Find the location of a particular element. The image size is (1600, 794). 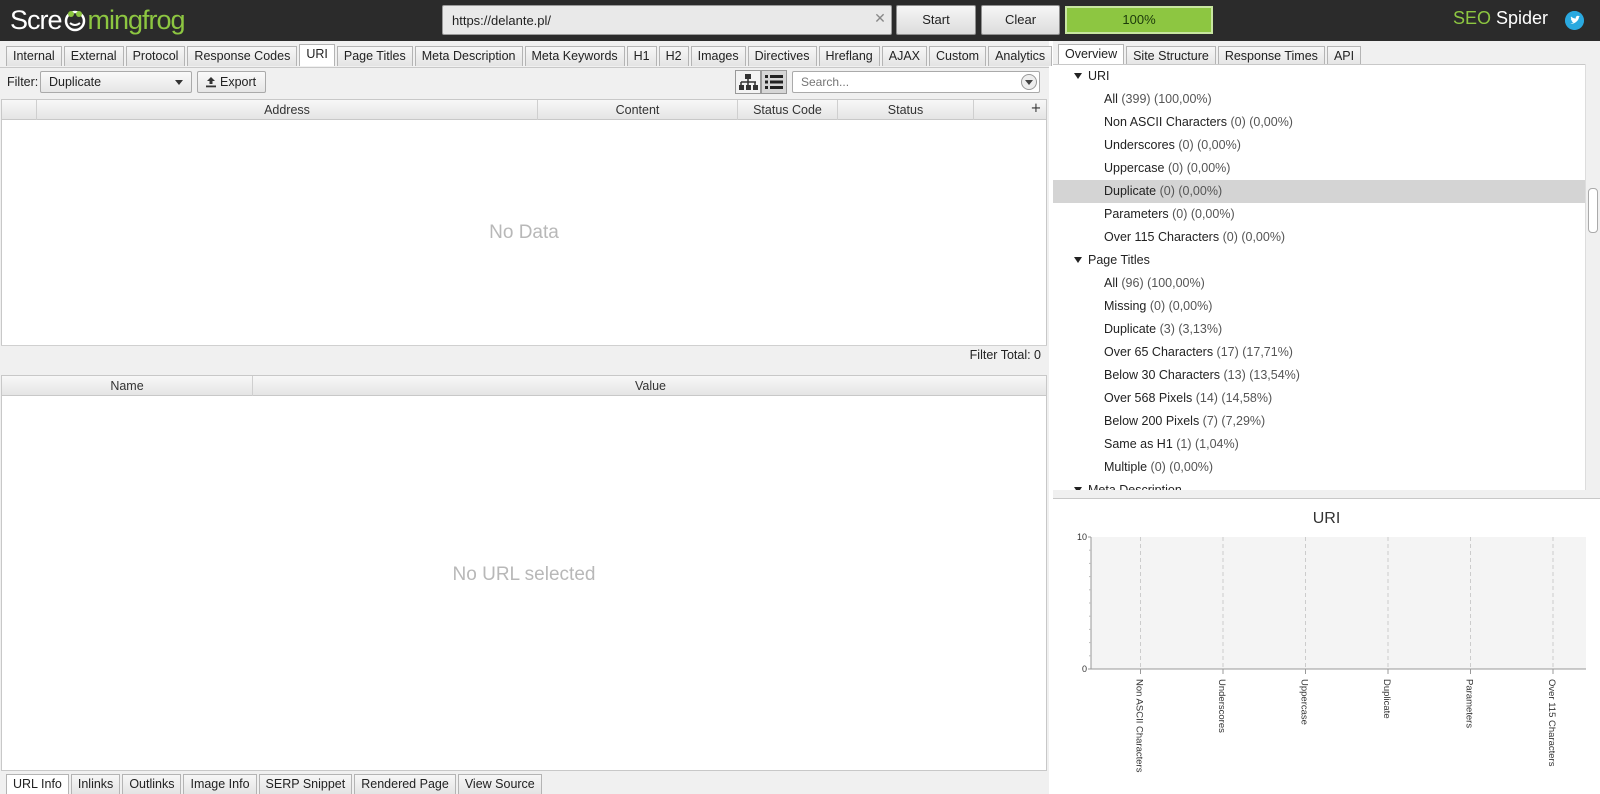

tab-images: Images is located at coordinates (718, 56).